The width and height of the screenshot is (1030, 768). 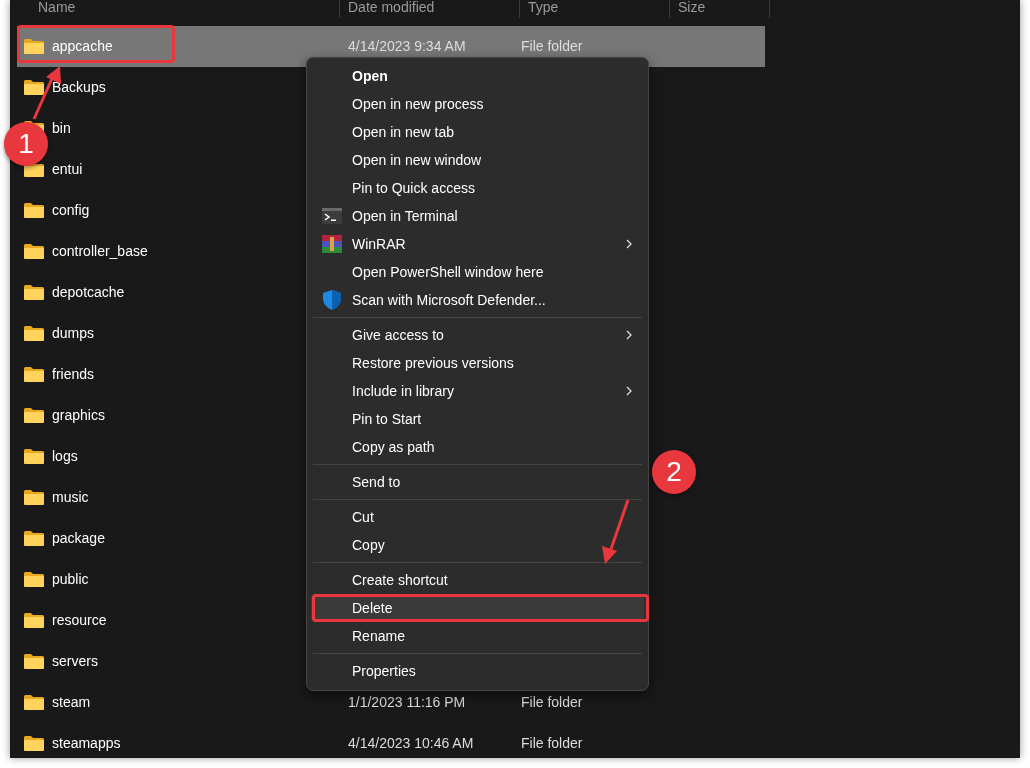 I want to click on folder-name: package, so click(x=78, y=538).